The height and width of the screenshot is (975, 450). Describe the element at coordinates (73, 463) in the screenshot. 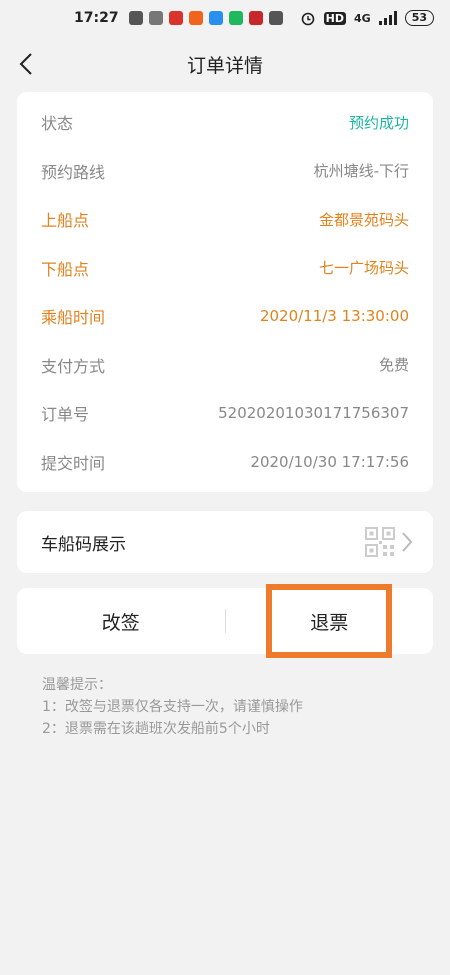

I see `row-label: 提交时间` at that location.